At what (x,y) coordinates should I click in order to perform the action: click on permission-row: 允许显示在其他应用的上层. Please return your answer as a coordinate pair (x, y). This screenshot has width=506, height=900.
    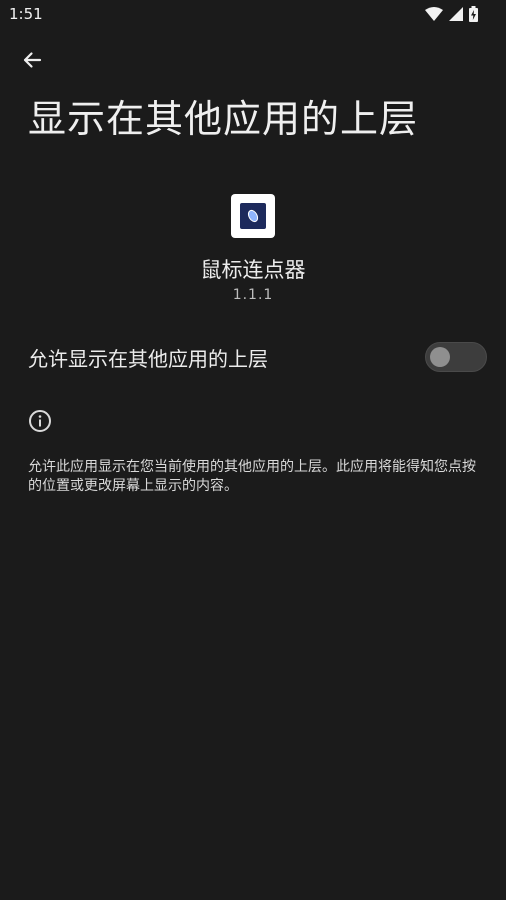
    Looking at the image, I should click on (253, 358).